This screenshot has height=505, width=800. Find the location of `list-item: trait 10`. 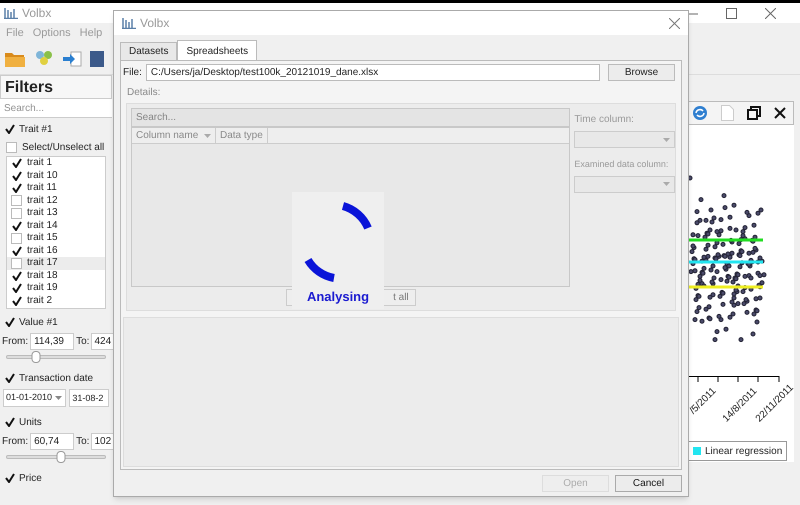

list-item: trait 10 is located at coordinates (56, 176).